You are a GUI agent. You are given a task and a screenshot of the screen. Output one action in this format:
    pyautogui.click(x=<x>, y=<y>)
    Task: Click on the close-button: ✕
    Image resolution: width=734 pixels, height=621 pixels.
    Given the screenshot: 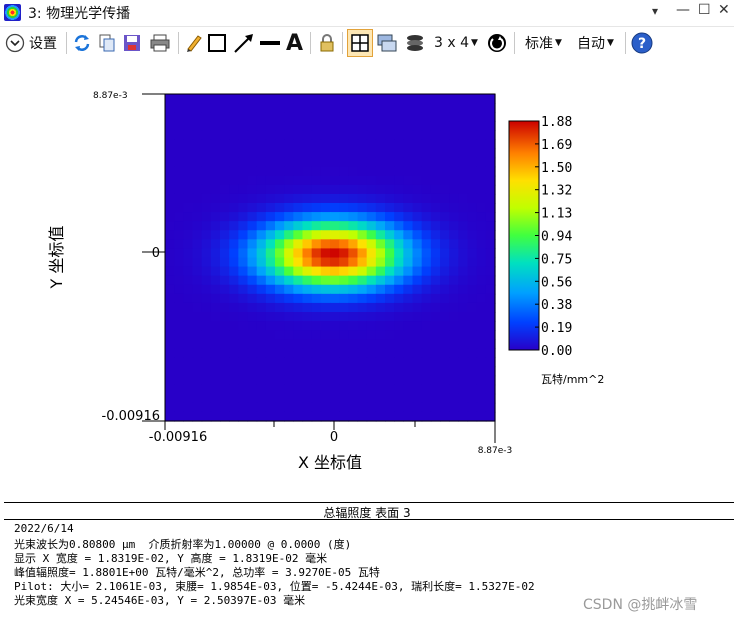 What is the action you would take?
    pyautogui.click(x=724, y=10)
    